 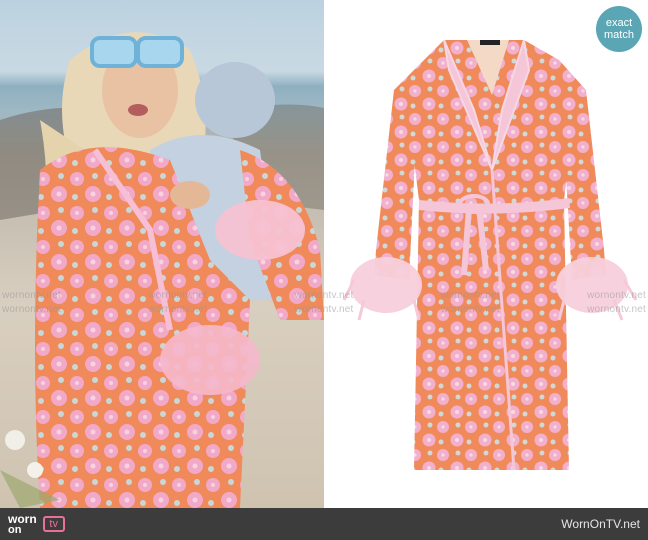 What do you see at coordinates (22, 519) in the screenshot?
I see `logo-word-worn: worn` at bounding box center [22, 519].